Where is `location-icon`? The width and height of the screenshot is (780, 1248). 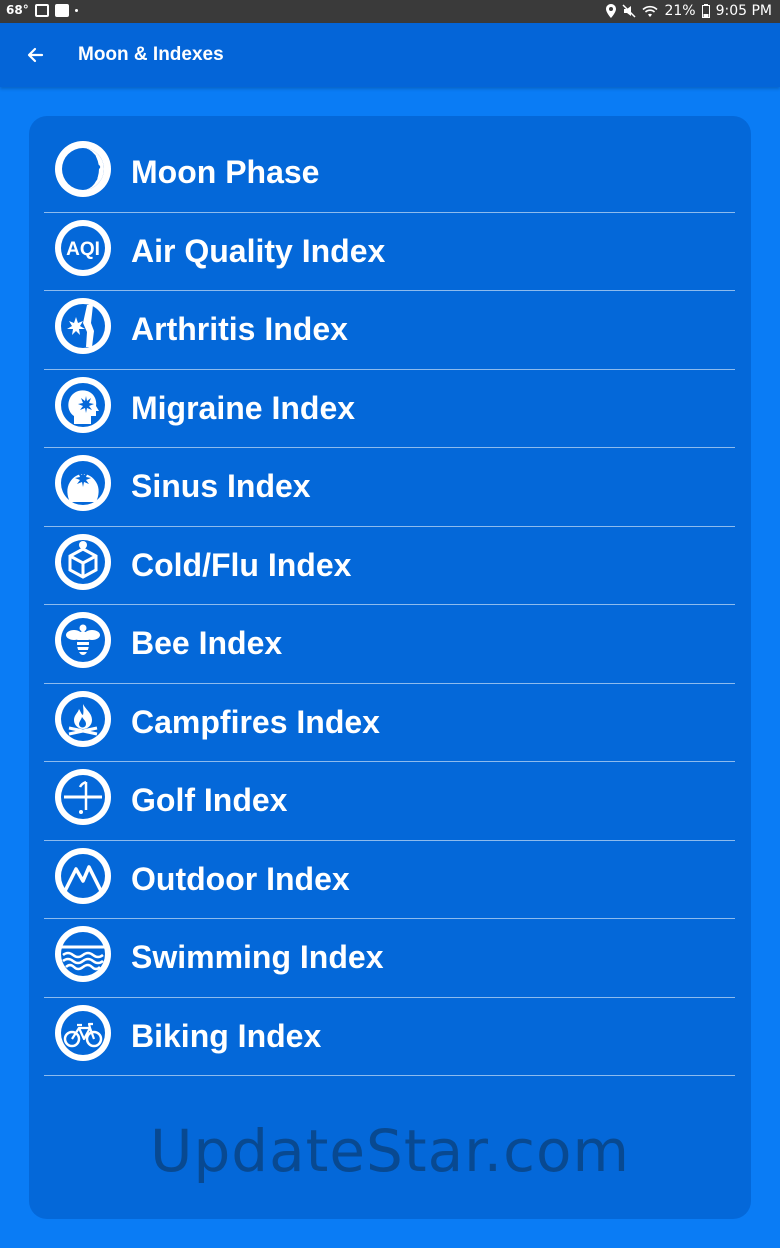 location-icon is located at coordinates (611, 11).